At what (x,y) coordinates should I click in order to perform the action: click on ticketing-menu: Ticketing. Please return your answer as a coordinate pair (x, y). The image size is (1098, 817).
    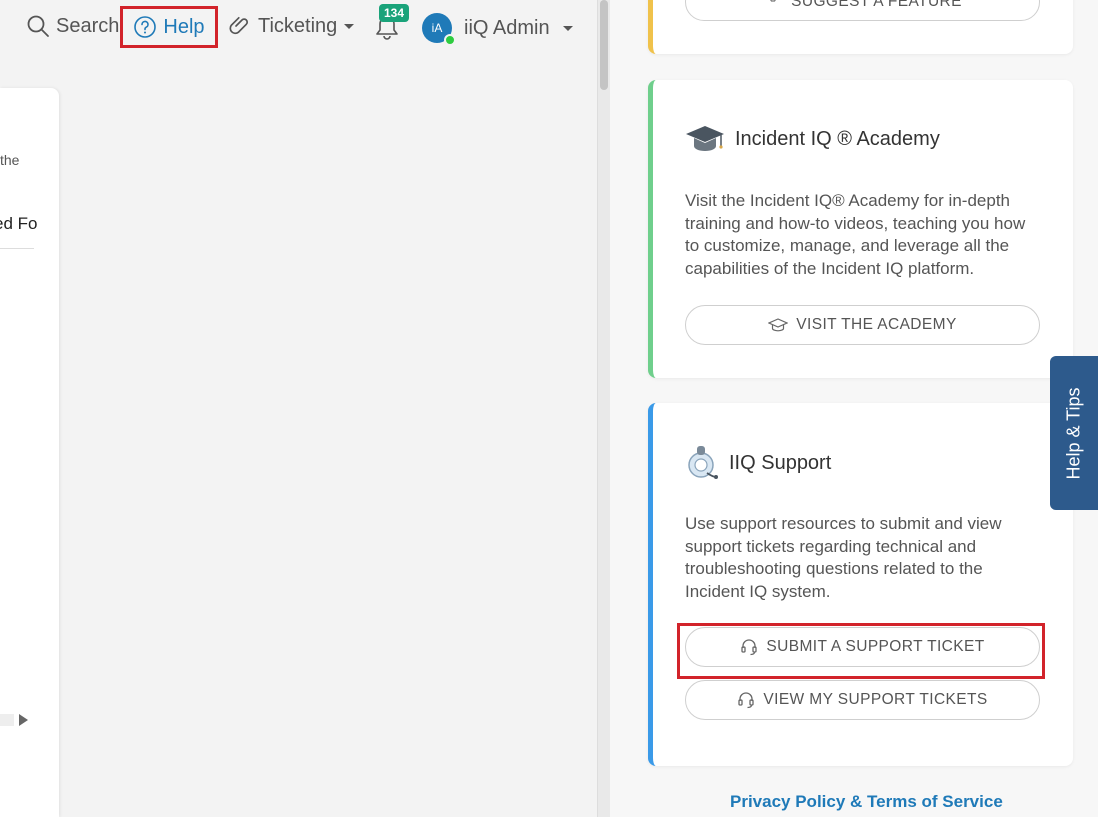
    Looking at the image, I should click on (291, 26).